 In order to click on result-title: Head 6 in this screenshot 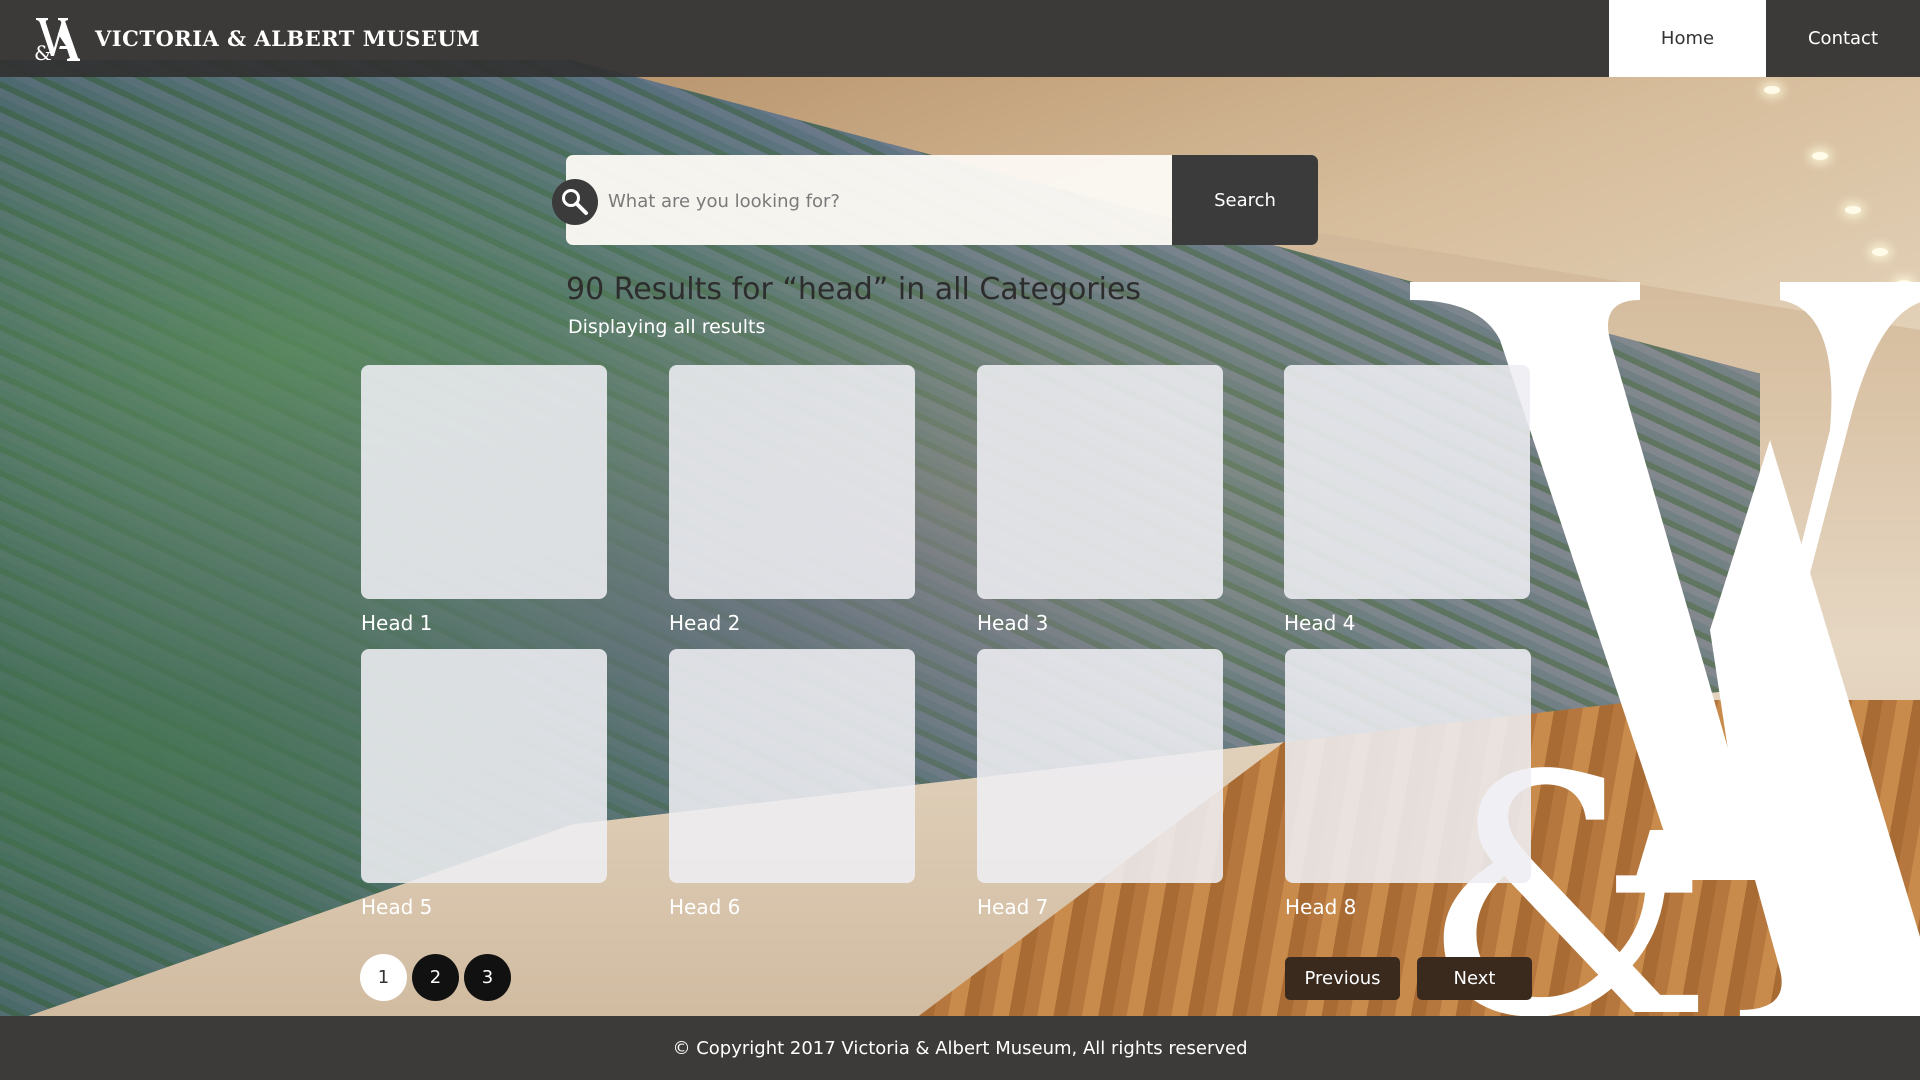, I will do `click(792, 907)`.